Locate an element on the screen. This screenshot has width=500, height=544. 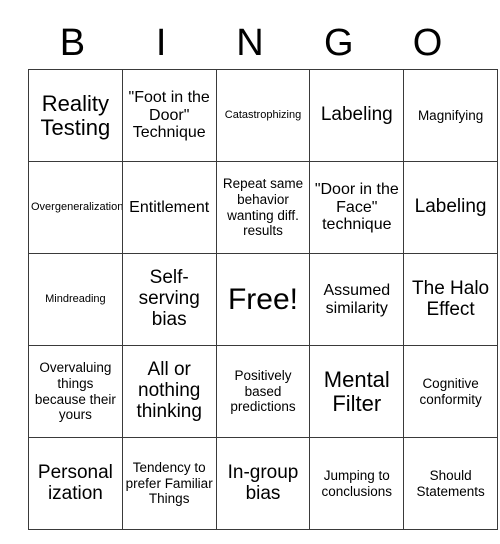
bingo-cell: Reality Testing is located at coordinates (75, 115).